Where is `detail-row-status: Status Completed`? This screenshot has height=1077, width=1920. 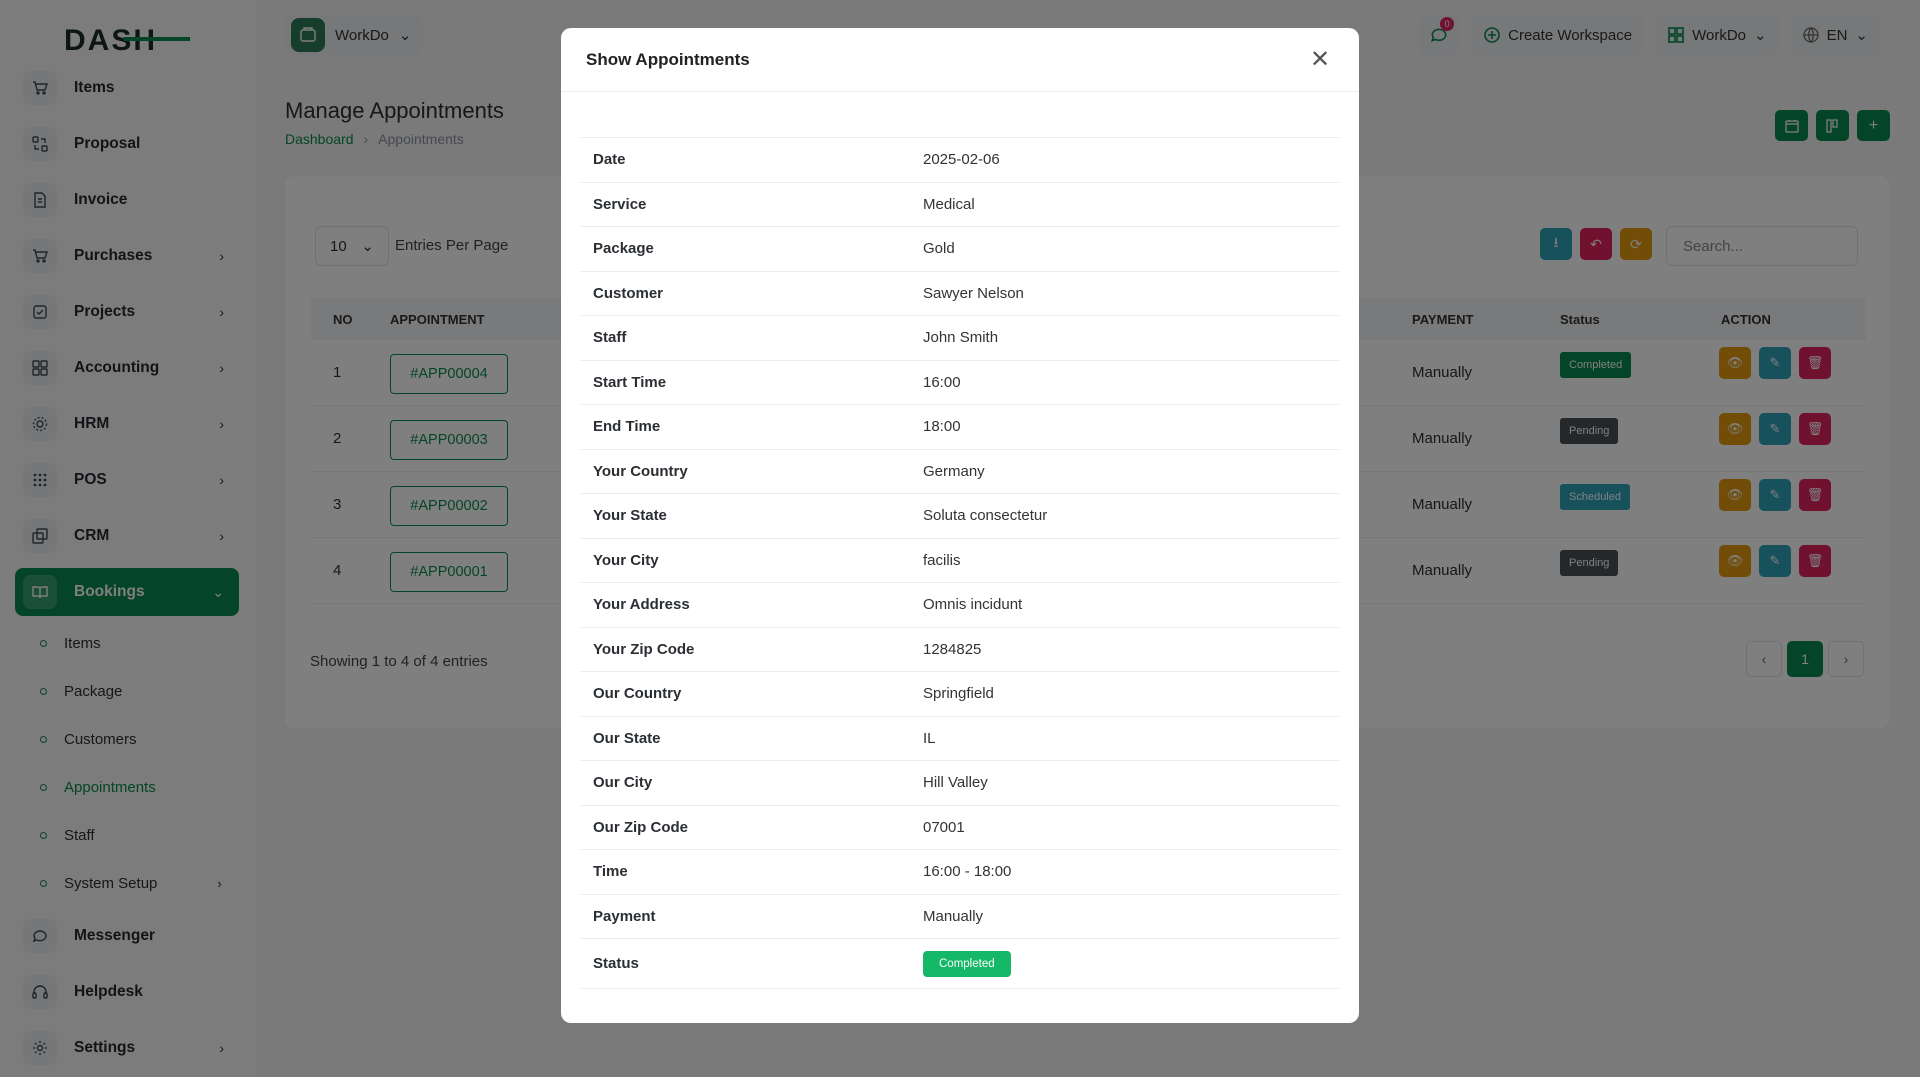
detail-row-status: Status Completed is located at coordinates (960, 964).